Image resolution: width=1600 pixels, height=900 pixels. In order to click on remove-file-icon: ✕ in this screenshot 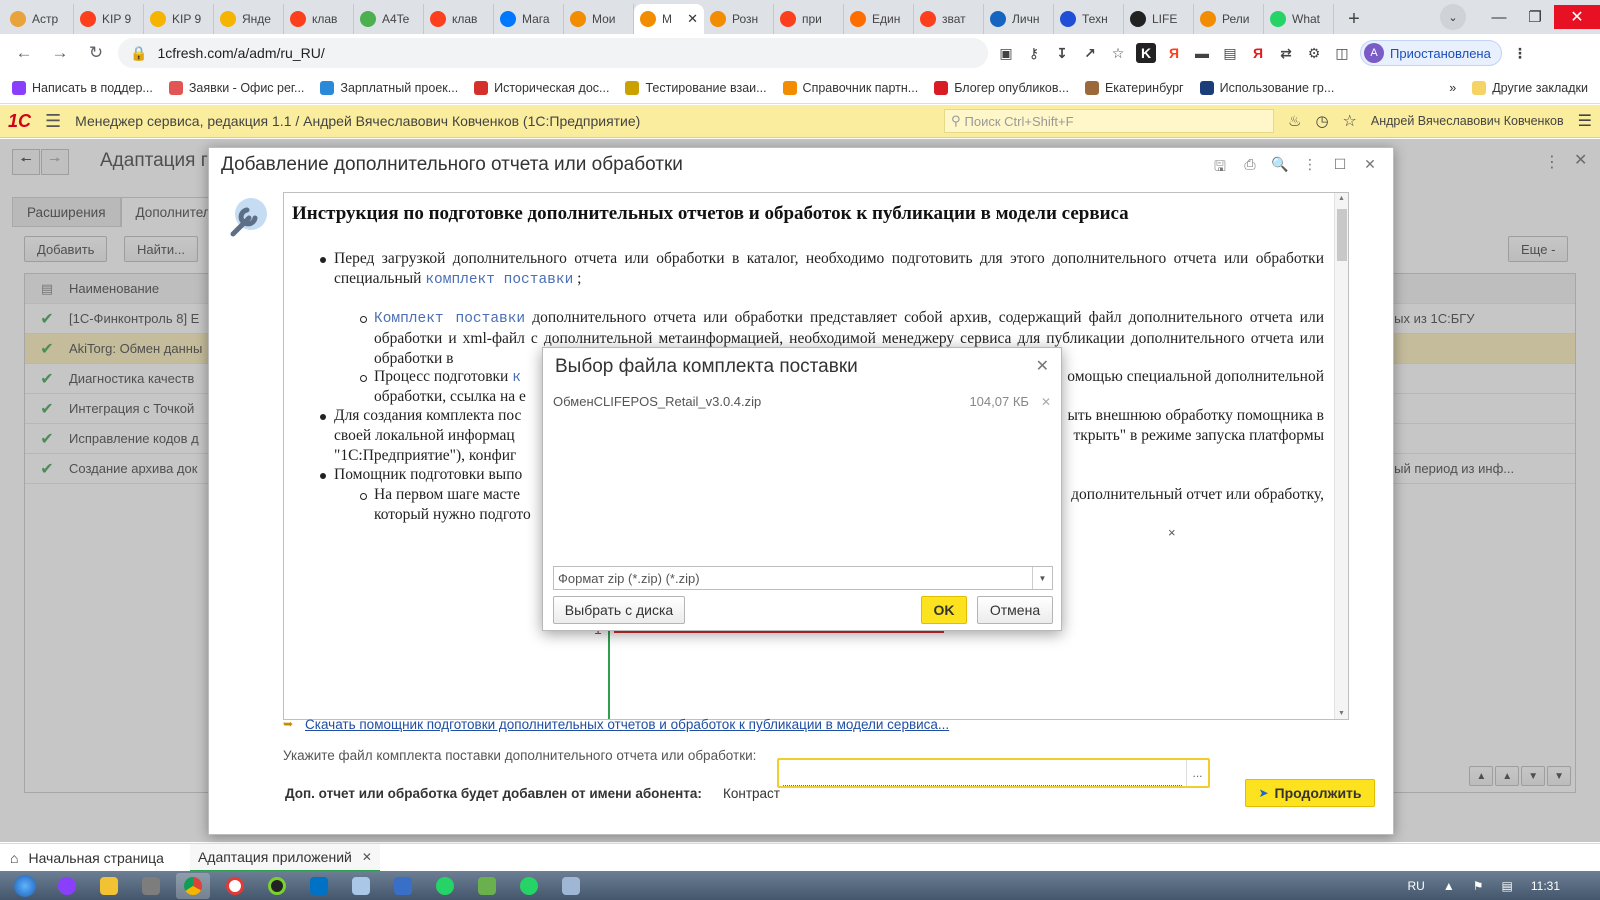, I will do `click(1046, 402)`.